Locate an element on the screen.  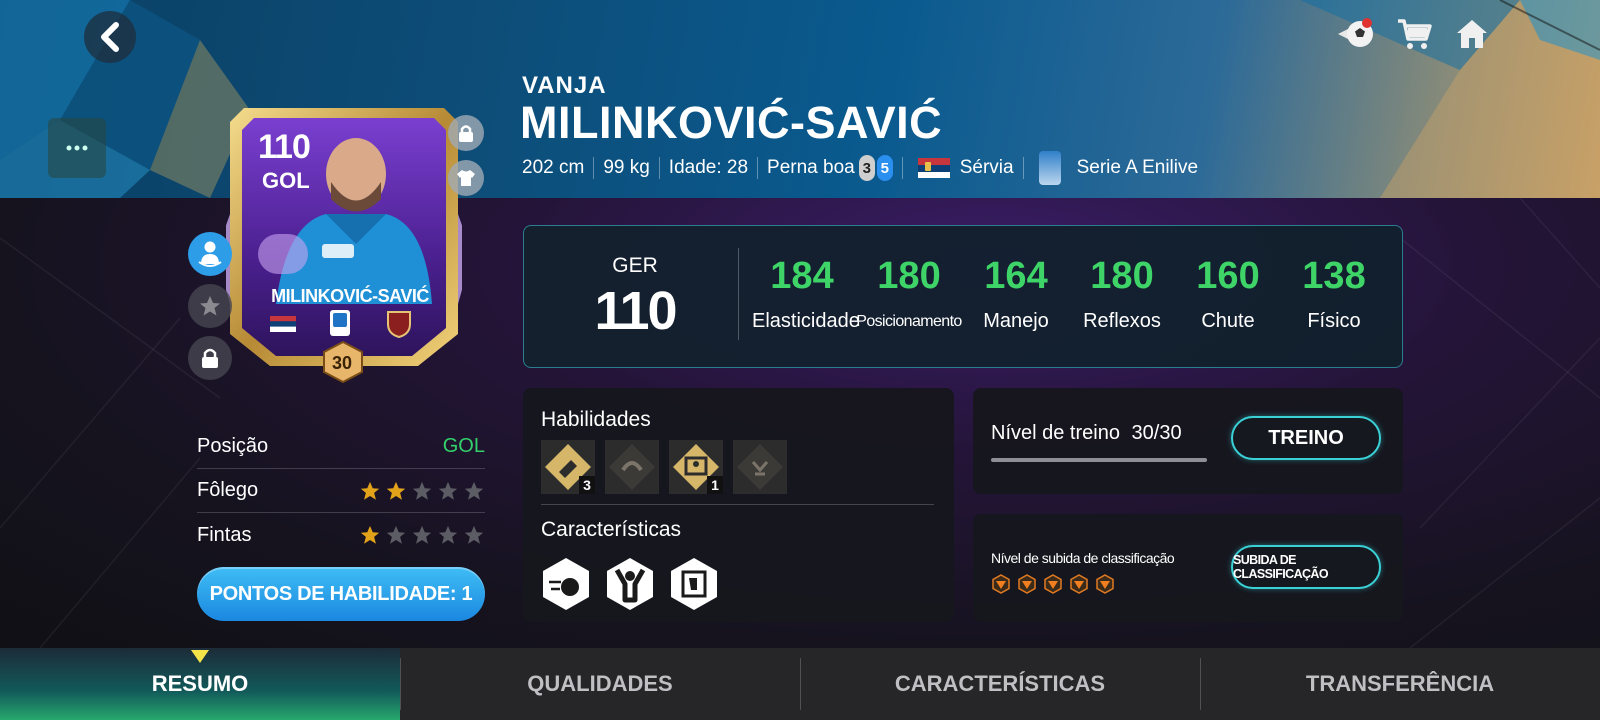
stamina-row: Fôlego is located at coordinates (341, 491).